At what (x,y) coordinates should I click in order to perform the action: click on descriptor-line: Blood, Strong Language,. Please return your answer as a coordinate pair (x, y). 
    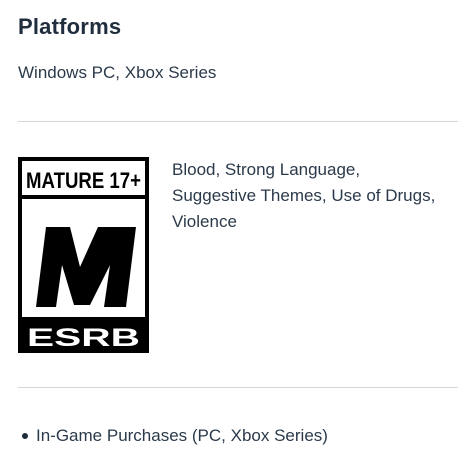
    Looking at the image, I should click on (266, 169).